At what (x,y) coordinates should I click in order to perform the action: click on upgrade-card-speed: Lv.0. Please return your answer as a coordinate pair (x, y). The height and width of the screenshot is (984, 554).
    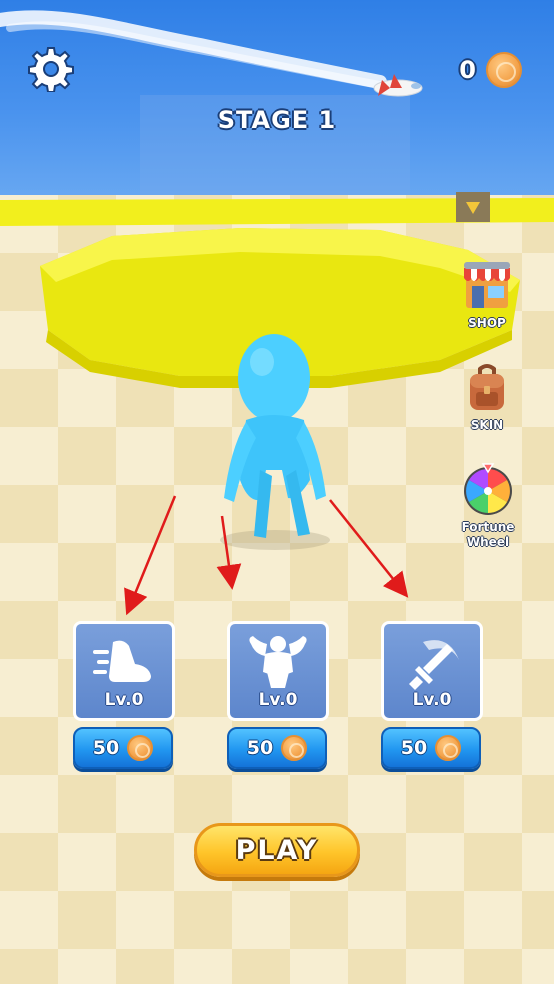
    Looking at the image, I should click on (124, 671).